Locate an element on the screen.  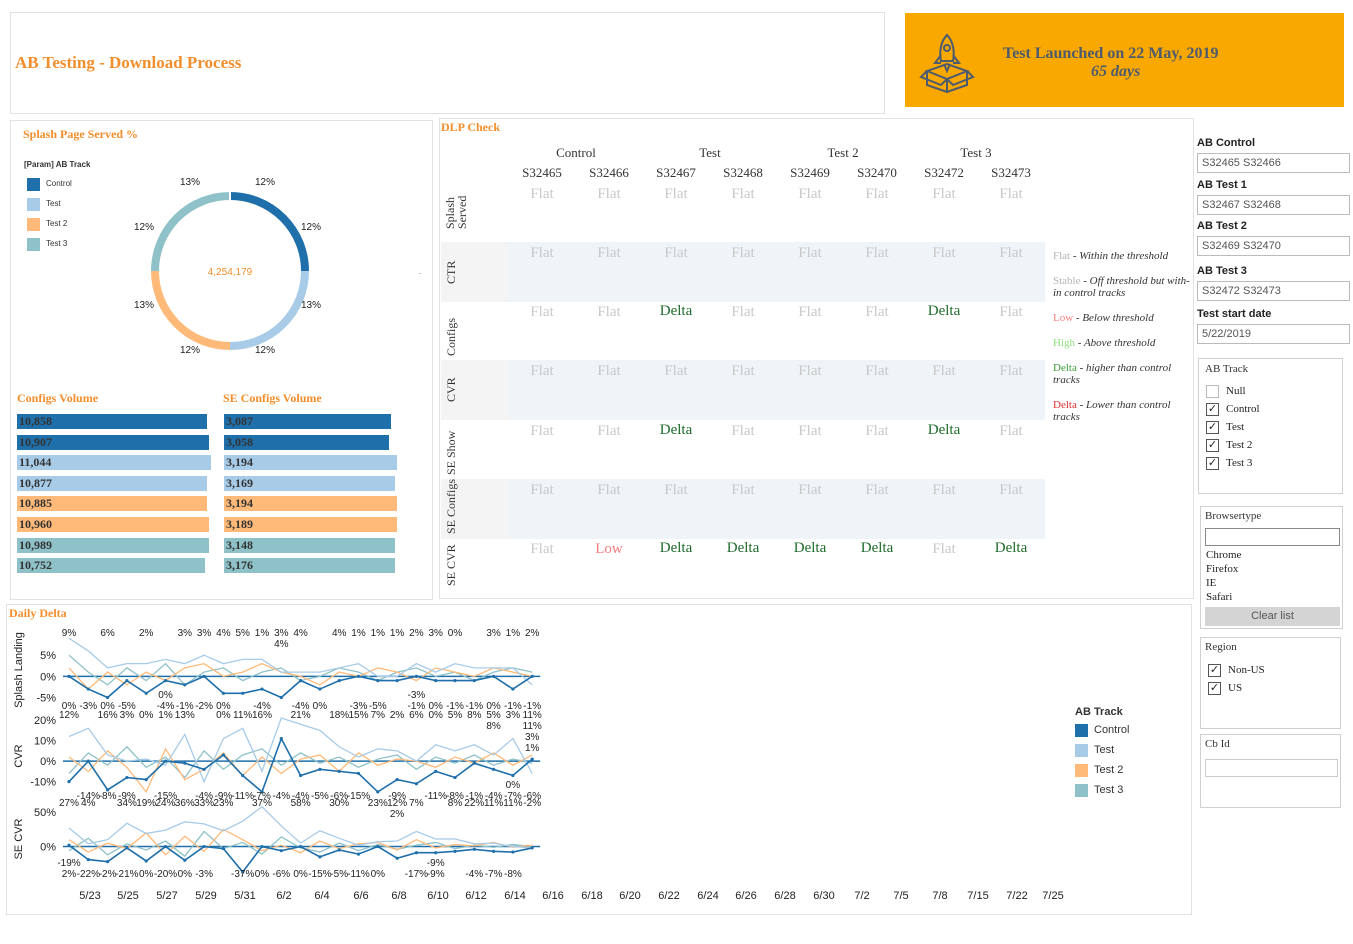
clear-list-button: Clear list is located at coordinates (1272, 616).